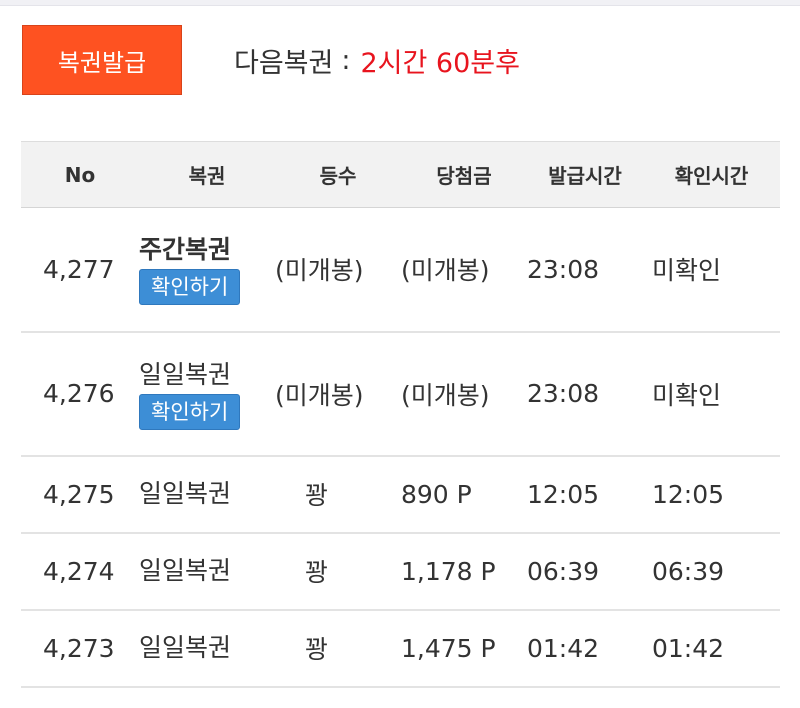 The height and width of the screenshot is (708, 800). I want to click on next-lottery-label: 다음복권, so click(284, 63).